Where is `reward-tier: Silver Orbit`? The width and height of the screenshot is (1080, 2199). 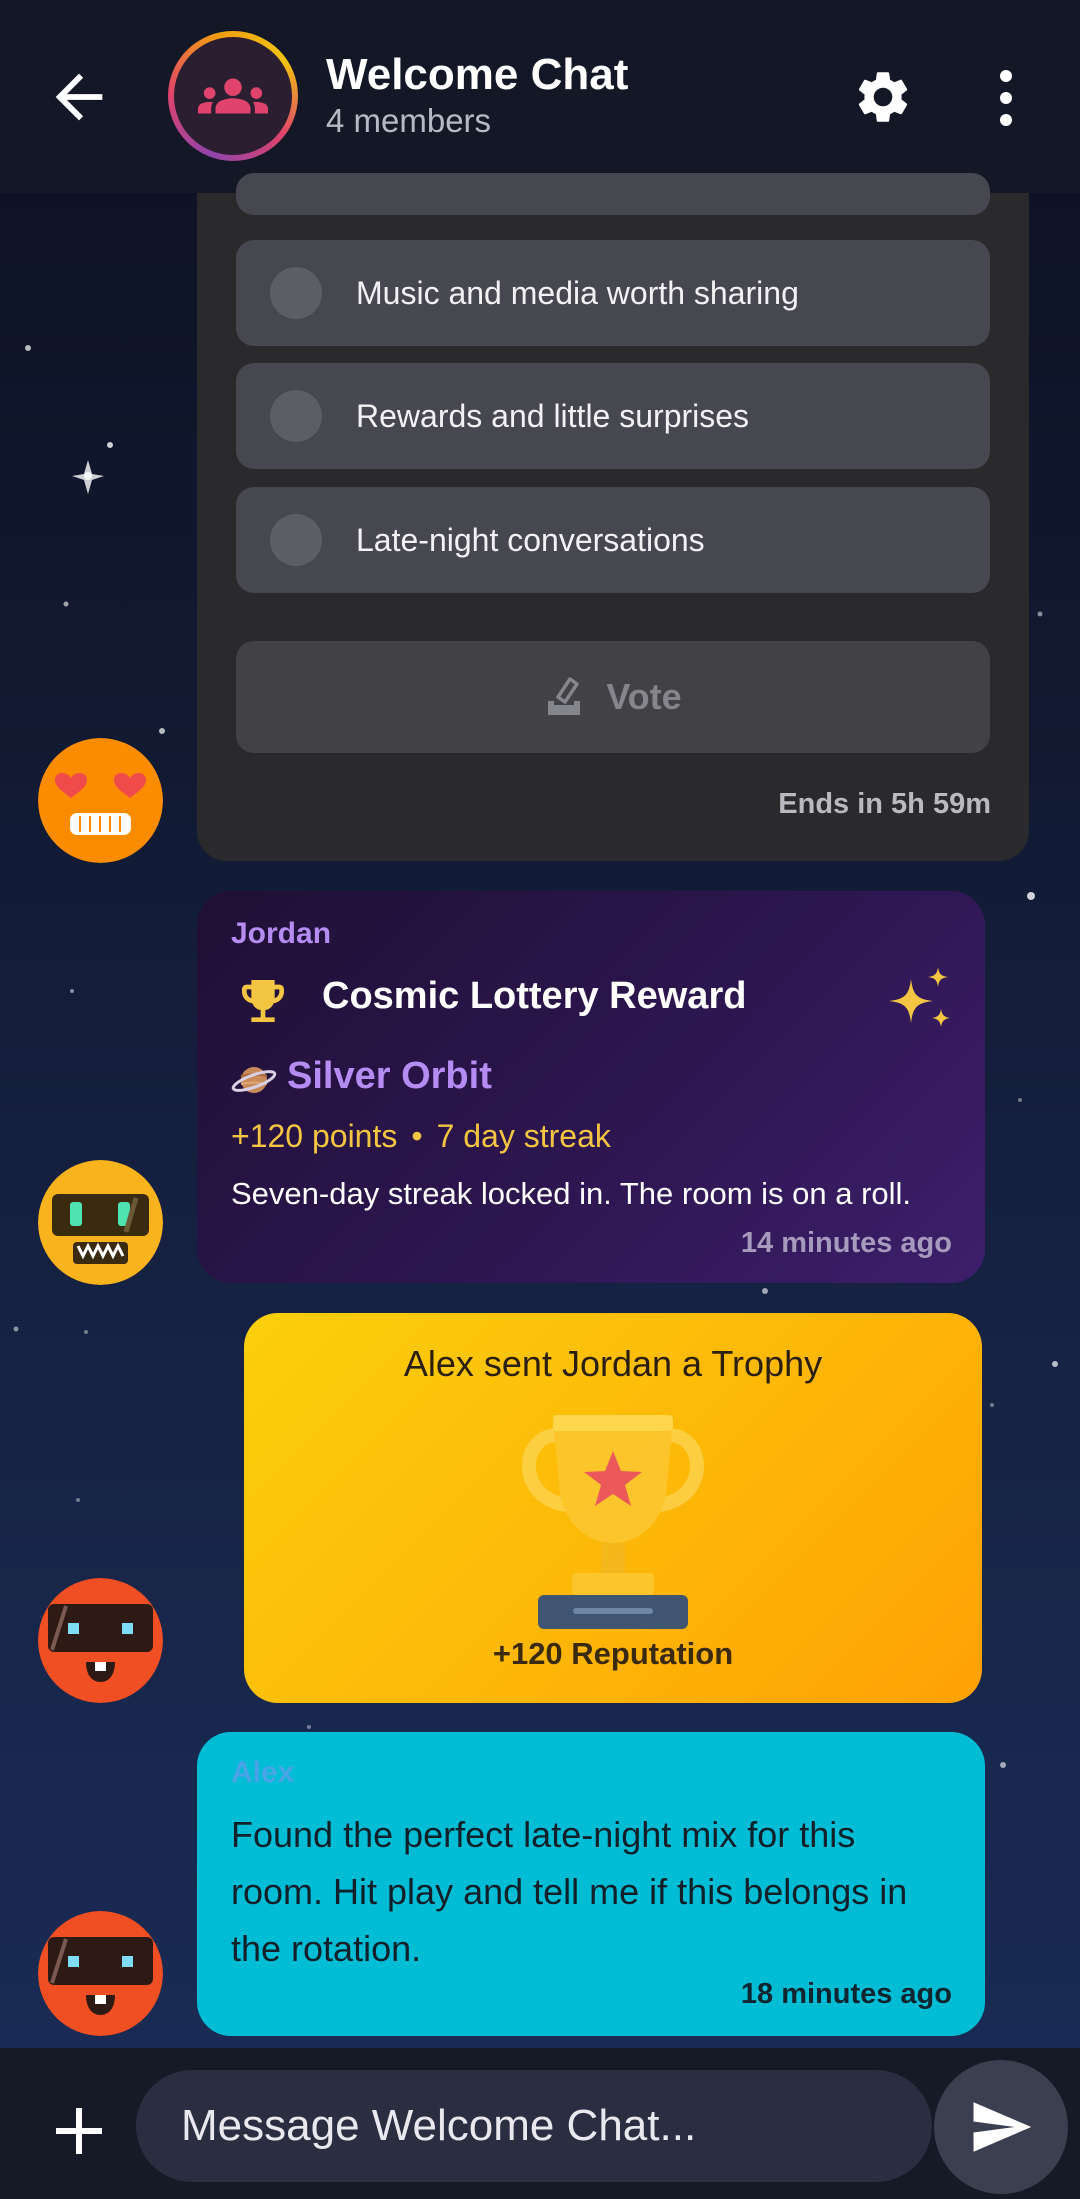
reward-tier: Silver Orbit is located at coordinates (389, 1076).